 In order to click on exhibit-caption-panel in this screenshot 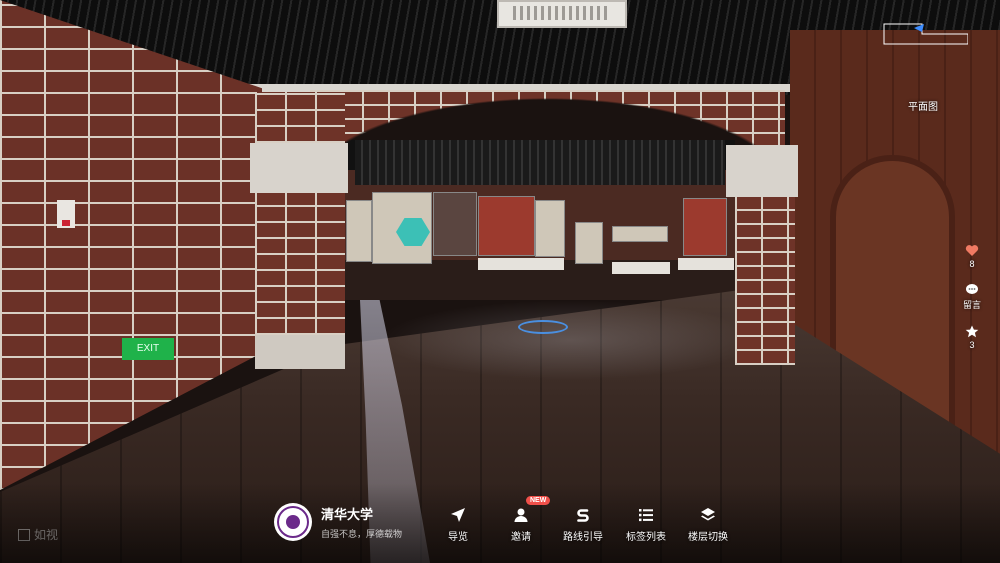, I will do `click(640, 234)`.